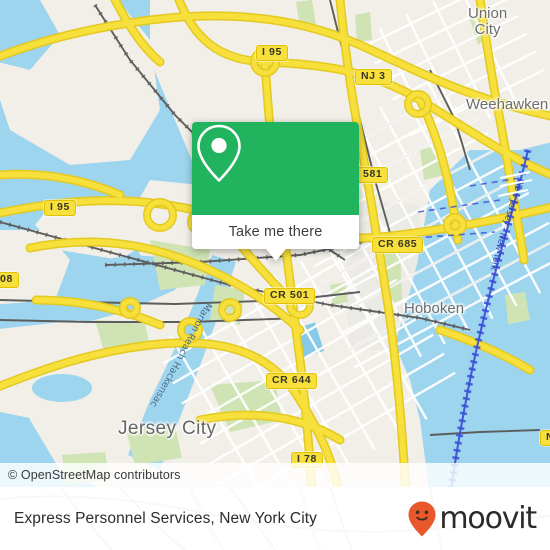  What do you see at coordinates (292, 381) in the screenshot?
I see `shield-cr644: CR 644` at bounding box center [292, 381].